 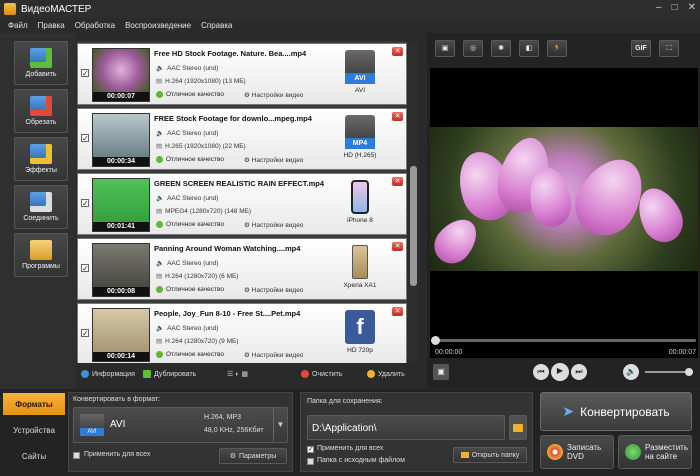 What do you see at coordinates (560, 372) in the screenshot?
I see `play-button: ▶` at bounding box center [560, 372].